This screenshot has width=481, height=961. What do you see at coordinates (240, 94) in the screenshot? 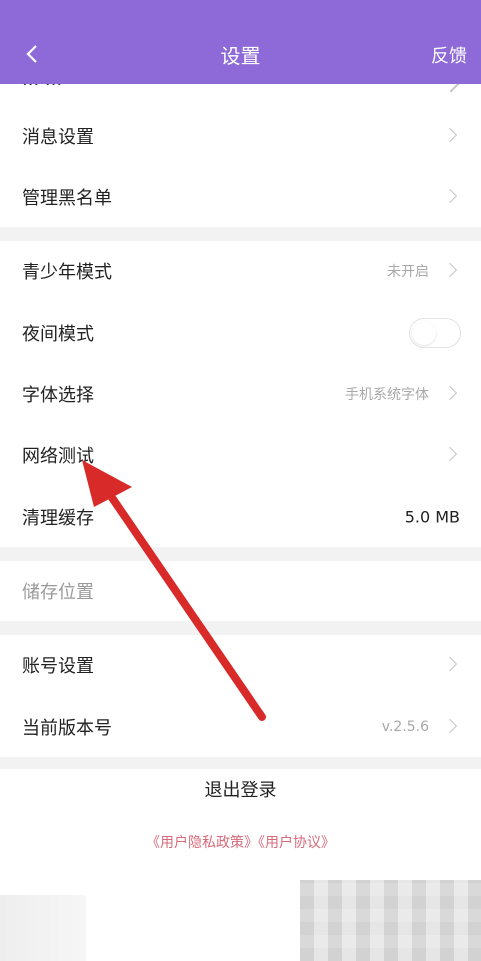
I see `partially-hidden-row: ··· ···` at bounding box center [240, 94].